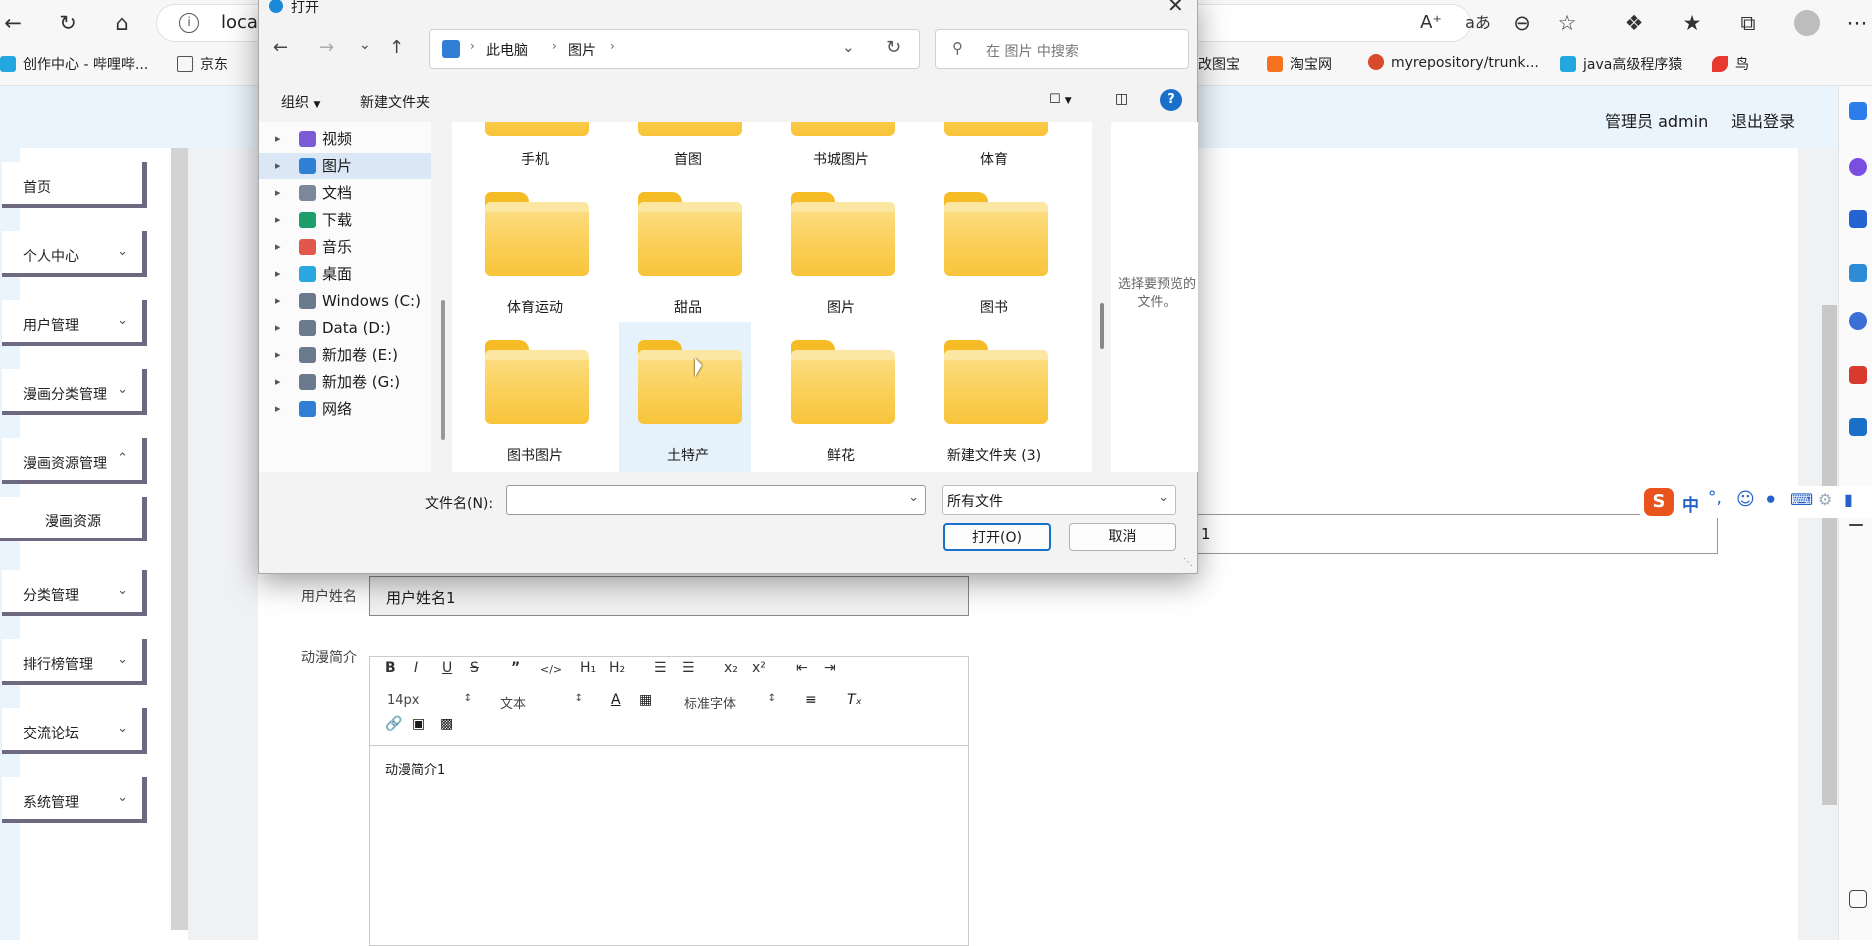 The height and width of the screenshot is (946, 1872). What do you see at coordinates (74, 461) in the screenshot?
I see `sidebar-item-comic-resource: 漫画资源管理 ⌃` at bounding box center [74, 461].